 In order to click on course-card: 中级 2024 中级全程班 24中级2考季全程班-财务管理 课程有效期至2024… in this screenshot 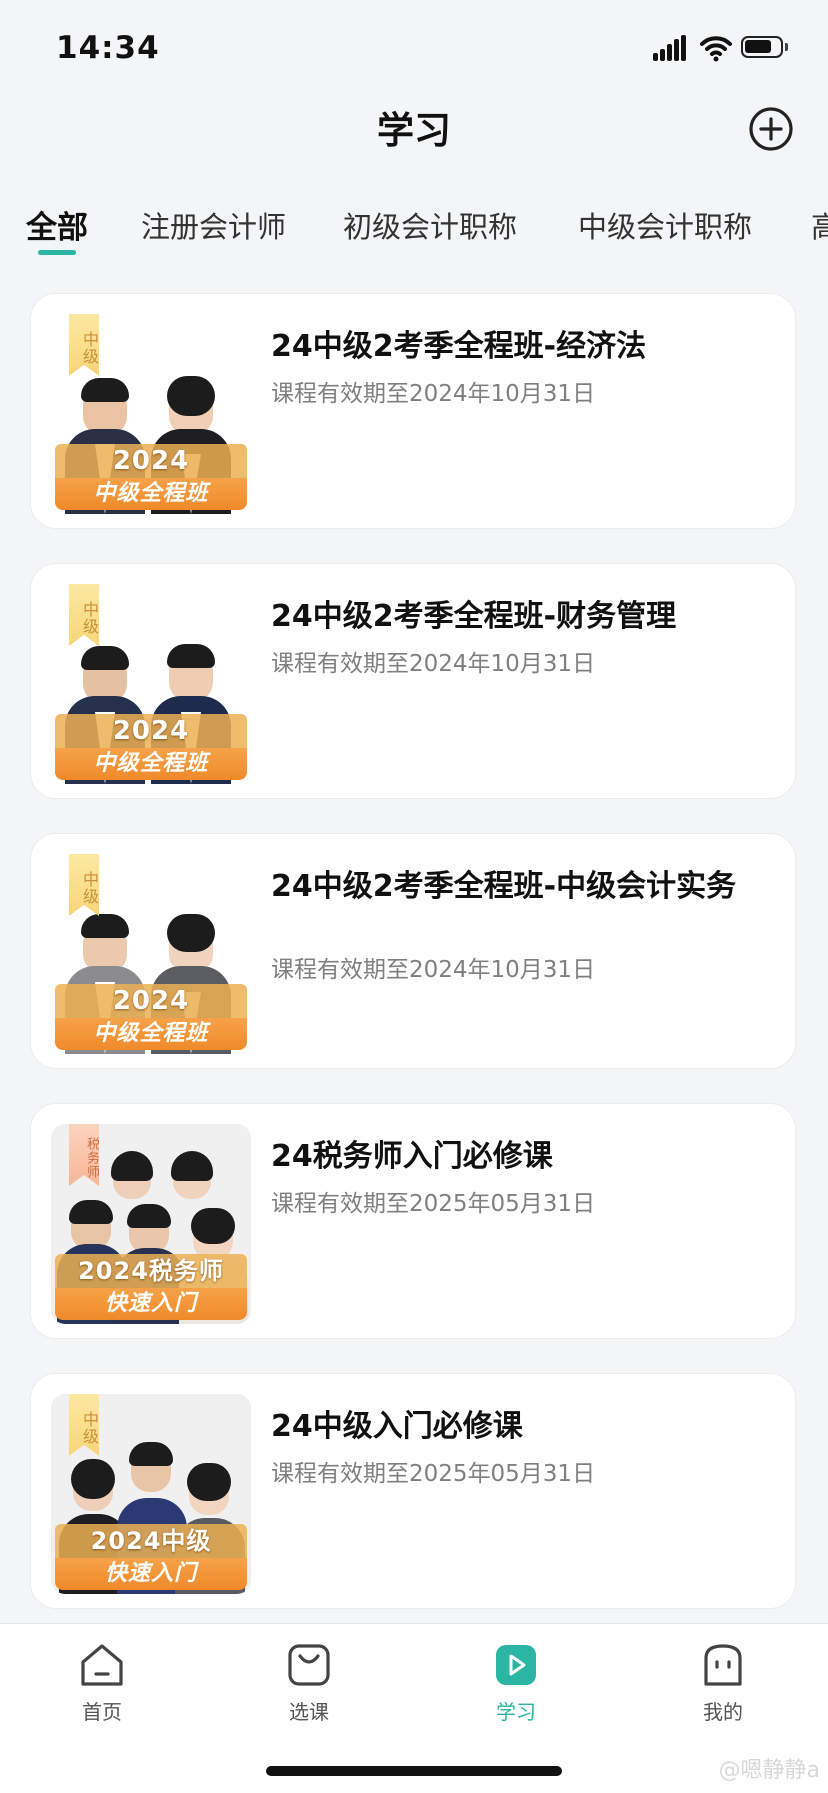, I will do `click(413, 681)`.